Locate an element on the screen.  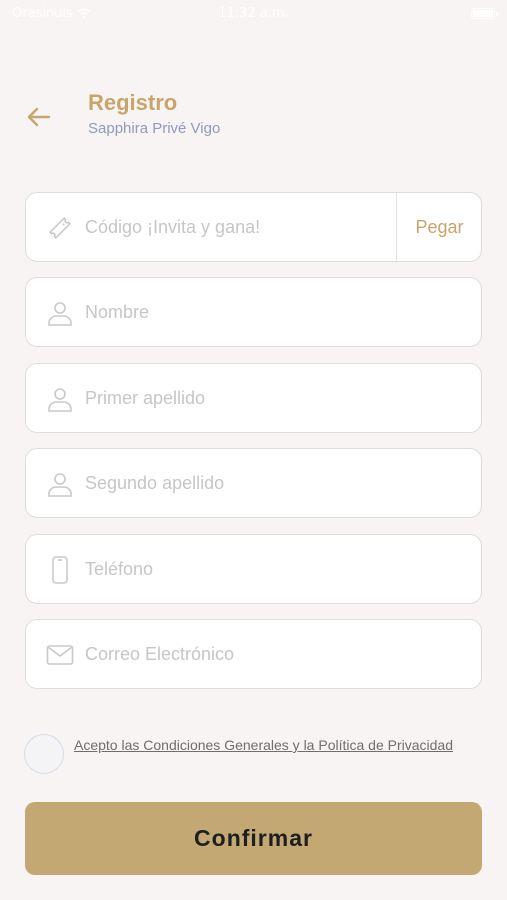
first-name-input is located at coordinates (278, 312).